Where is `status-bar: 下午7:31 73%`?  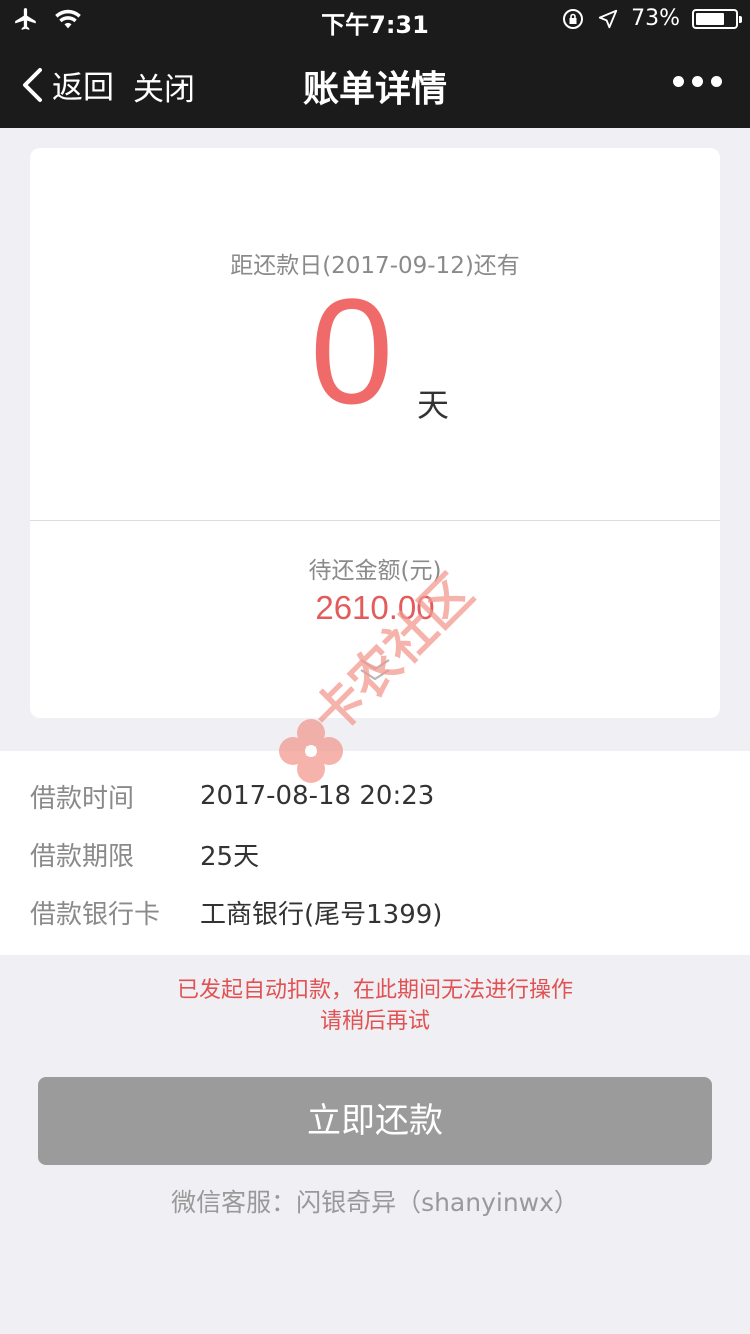 status-bar: 下午7:31 73% is located at coordinates (375, 20).